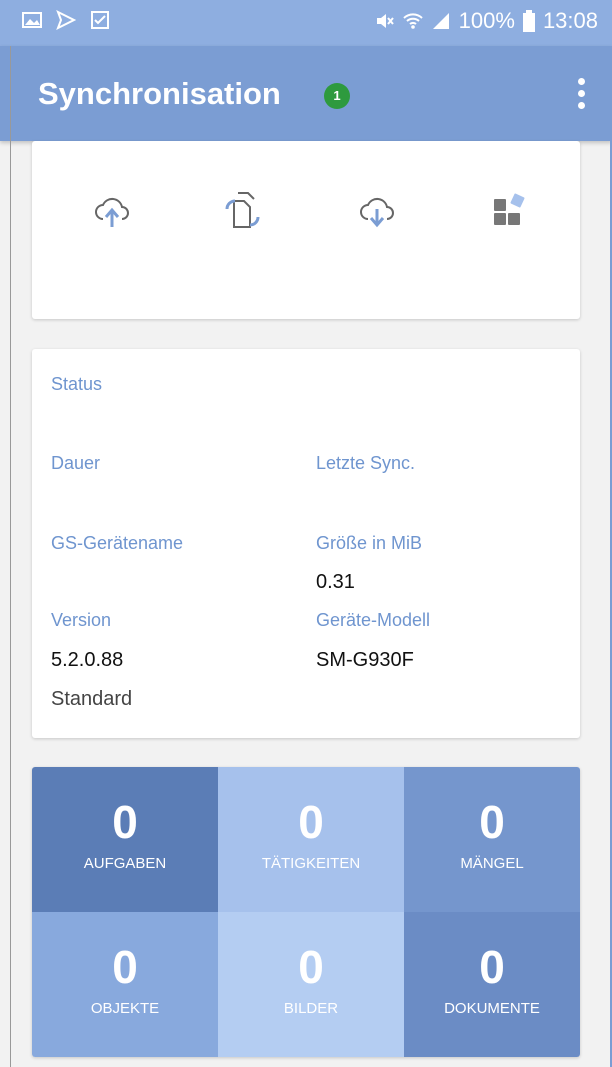  Describe the element at coordinates (125, 967) in the screenshot. I see `objects-count: 0` at that location.